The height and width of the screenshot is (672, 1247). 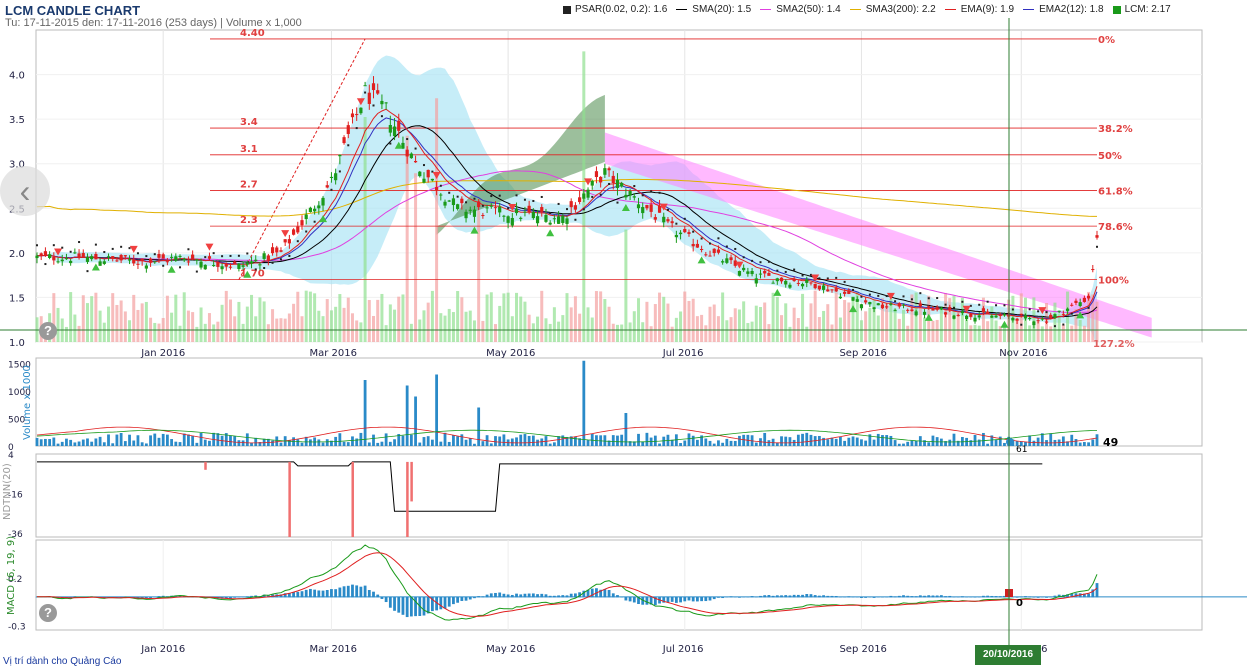 What do you see at coordinates (25, 191) in the screenshot?
I see `chevron-left-icon: ‹` at bounding box center [25, 191].